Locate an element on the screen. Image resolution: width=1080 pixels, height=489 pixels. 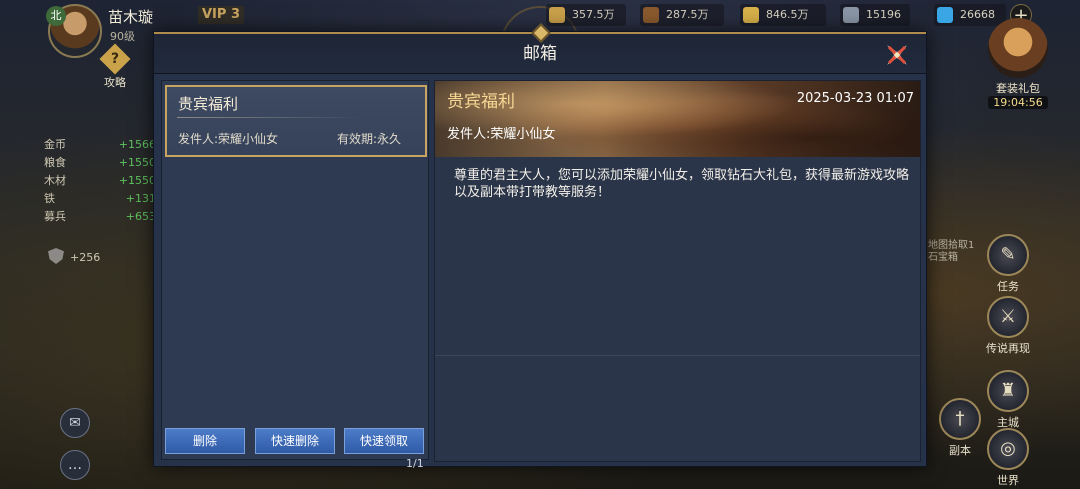
world-button: ◎ 世界 is located at coordinates (1008, 458).